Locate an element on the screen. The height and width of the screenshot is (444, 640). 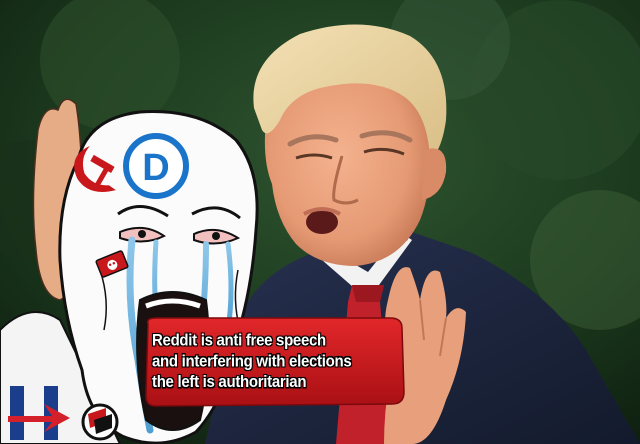
caption-line: Reddit is anti free speech is located at coordinates (239, 340).